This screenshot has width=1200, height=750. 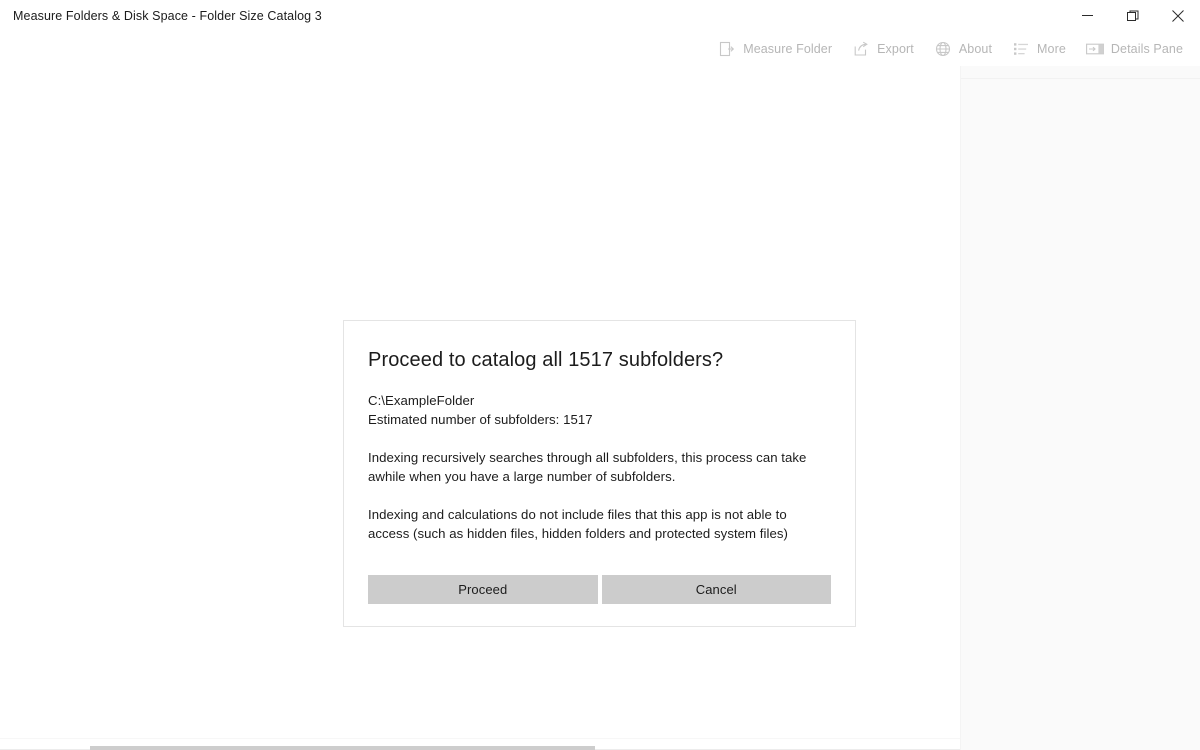 I want to click on close-icon, so click(x=1177, y=15).